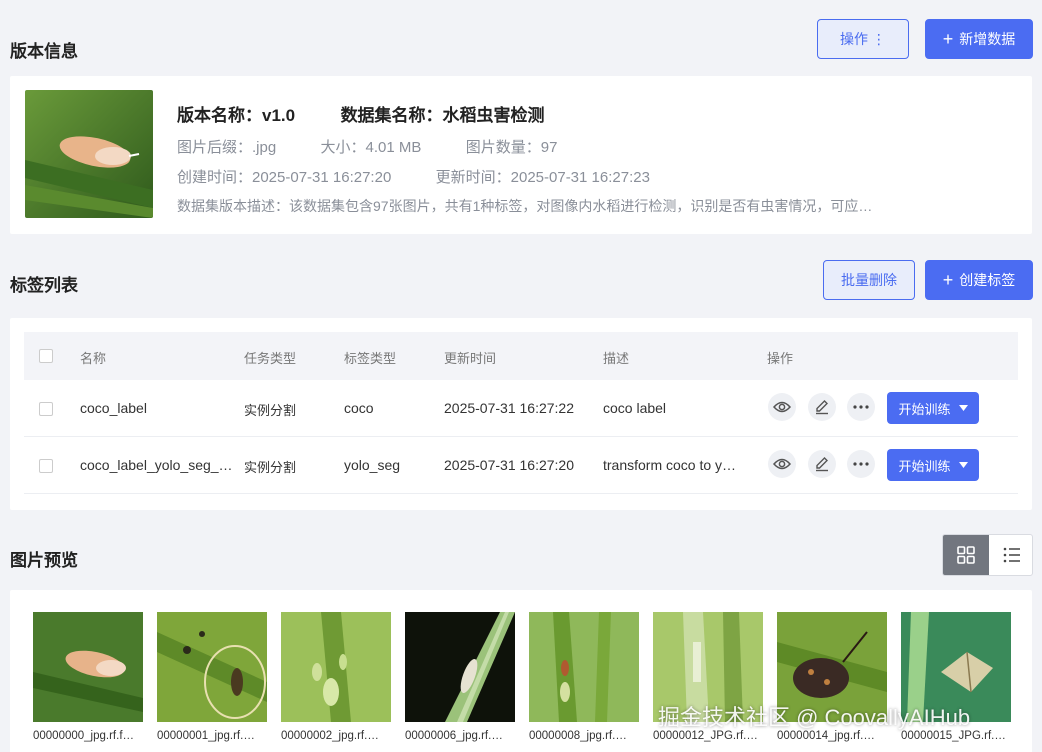 The width and height of the screenshot is (1042, 752). I want to click on version-meta-line-1: 图片后缀：.jpg 大小：4.01 MB 图片数量：97, so click(367, 146).